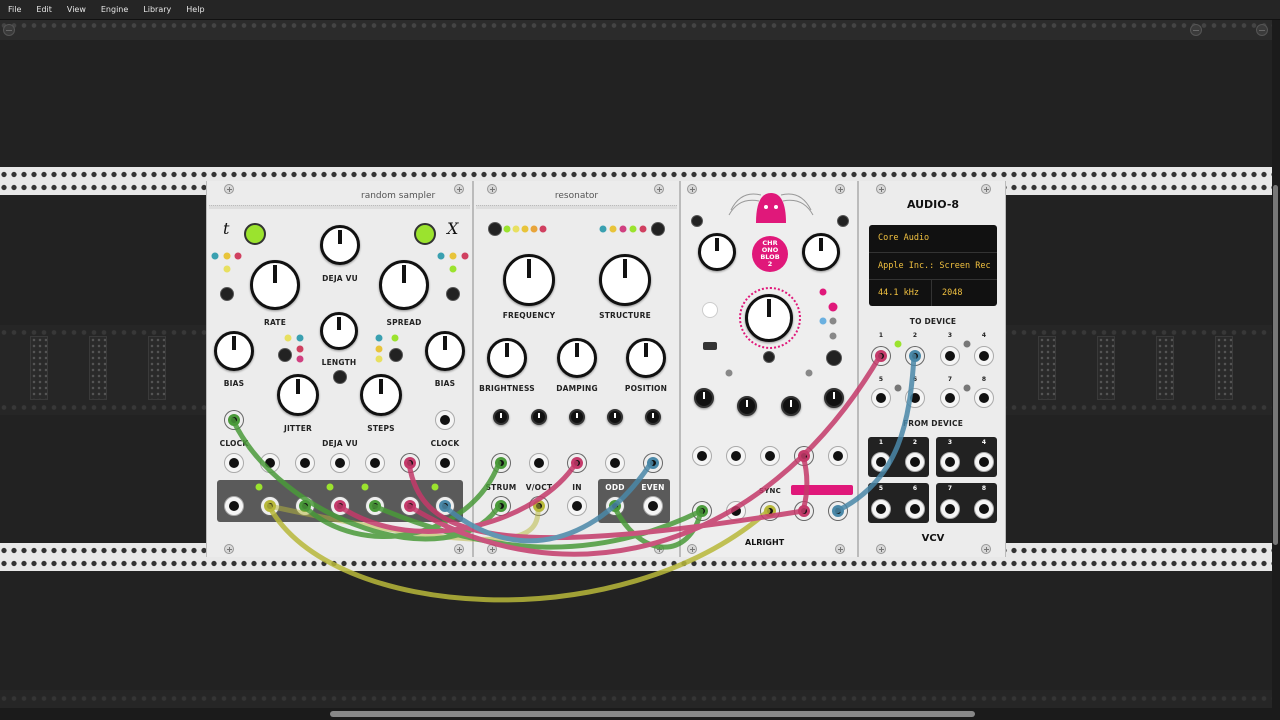 This screenshot has height=720, width=1280. Describe the element at coordinates (44, 9) in the screenshot. I see `menu-edit: Edit` at that location.